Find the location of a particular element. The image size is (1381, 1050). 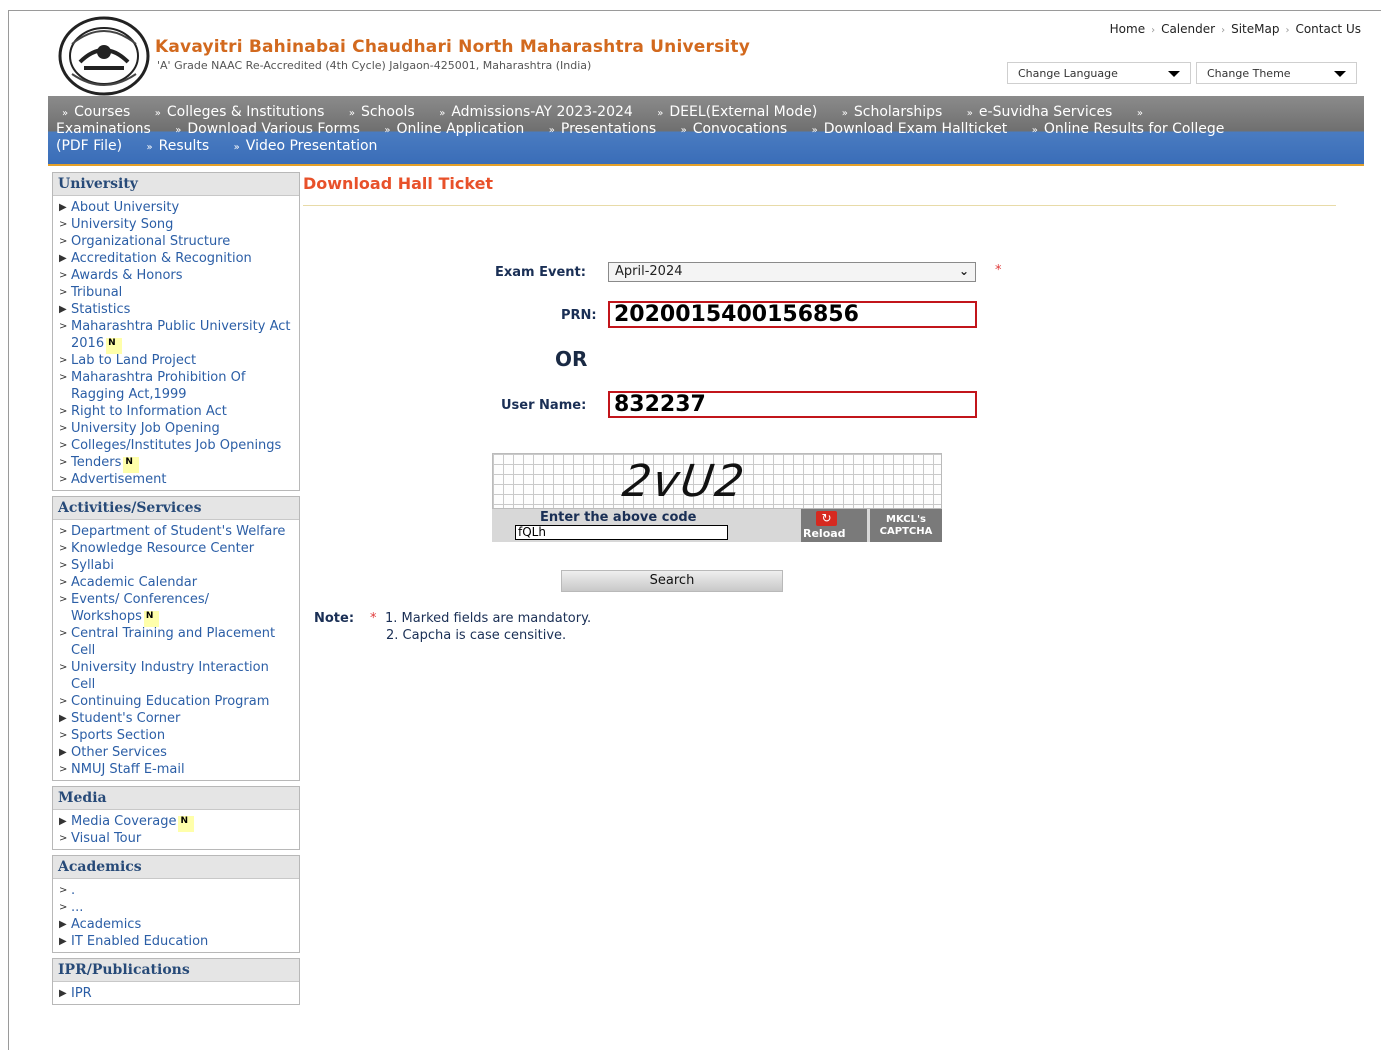

menu-item-download-hallticket: » Download Exam Hallticket is located at coordinates (910, 129).